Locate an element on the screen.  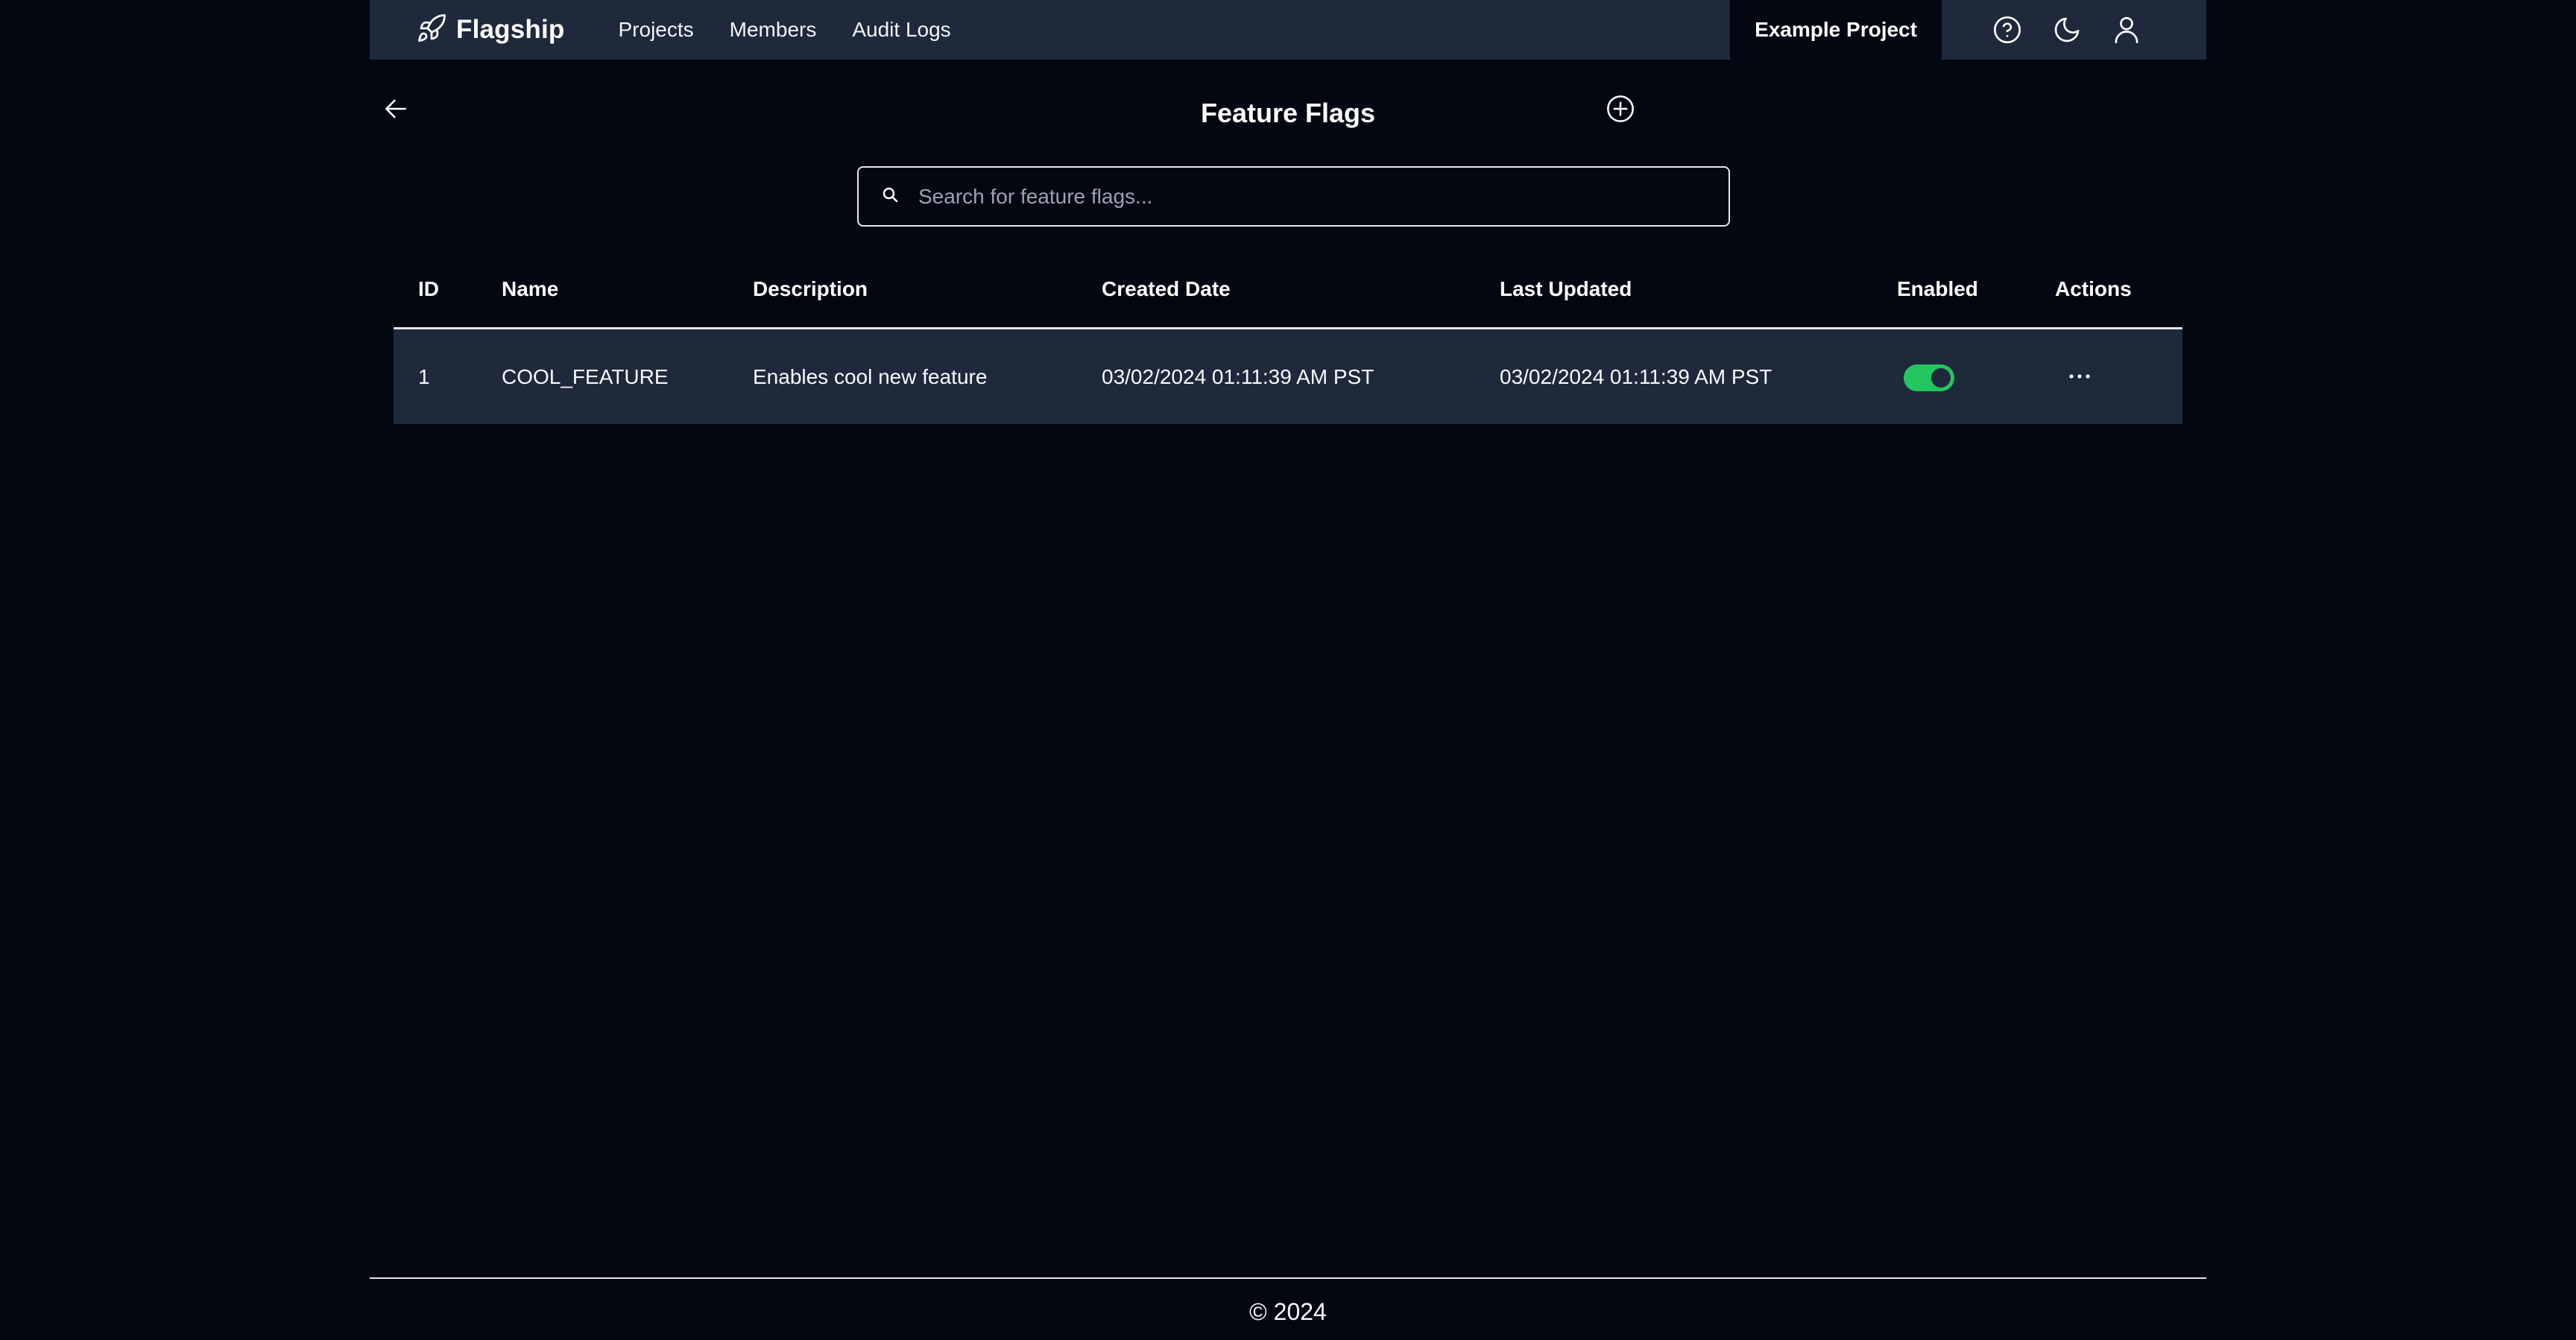
column-header-description: Description is located at coordinates (810, 288).